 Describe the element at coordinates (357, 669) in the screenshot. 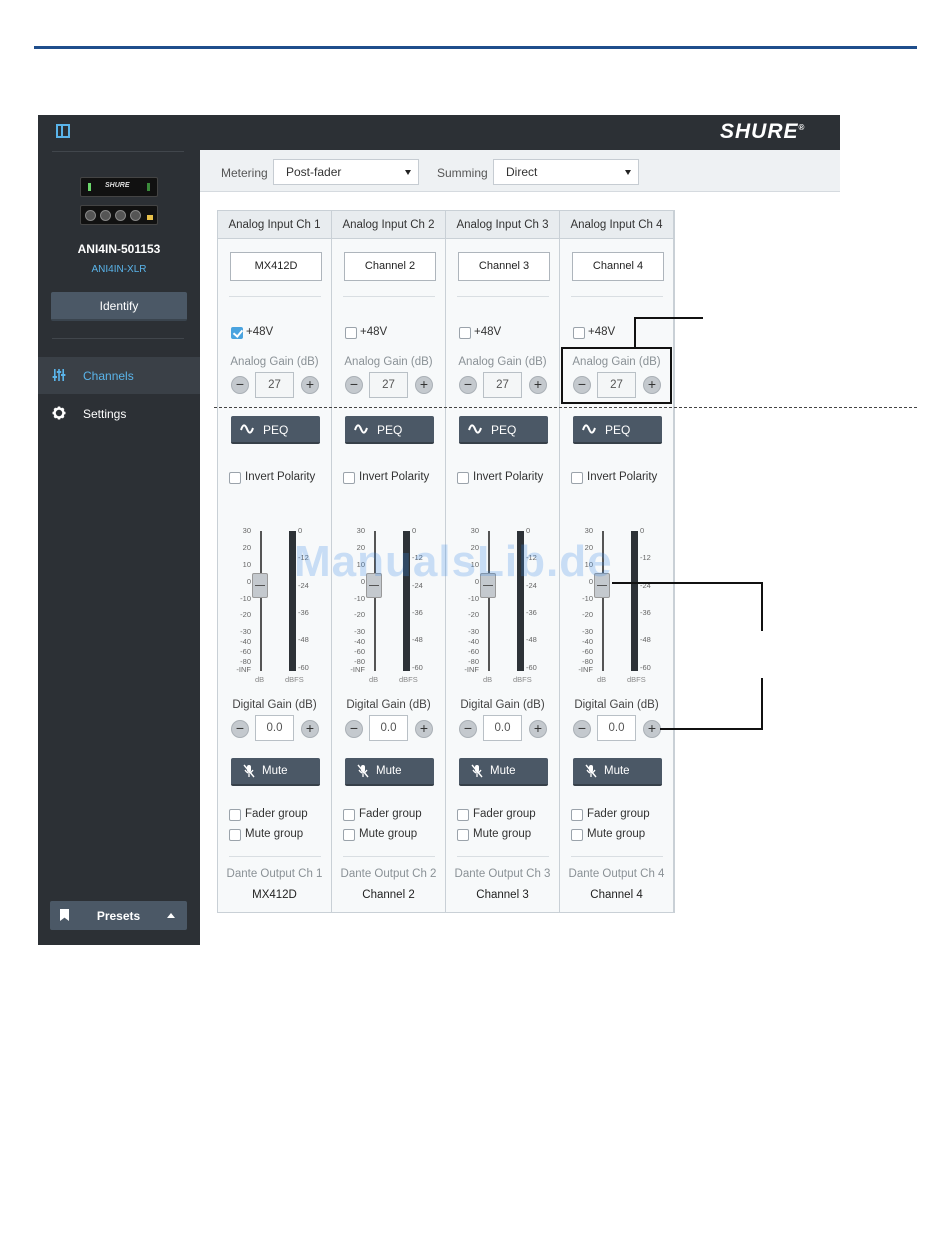

I see `fader-scale-tick: -INF` at that location.